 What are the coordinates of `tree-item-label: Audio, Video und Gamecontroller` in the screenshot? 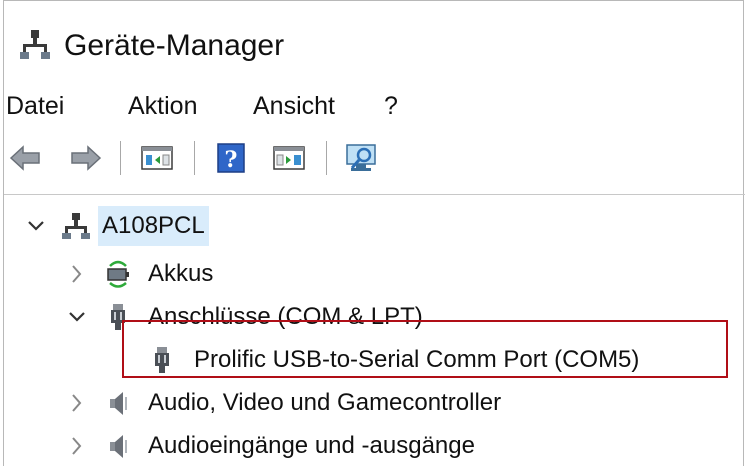 It's located at (325, 402).